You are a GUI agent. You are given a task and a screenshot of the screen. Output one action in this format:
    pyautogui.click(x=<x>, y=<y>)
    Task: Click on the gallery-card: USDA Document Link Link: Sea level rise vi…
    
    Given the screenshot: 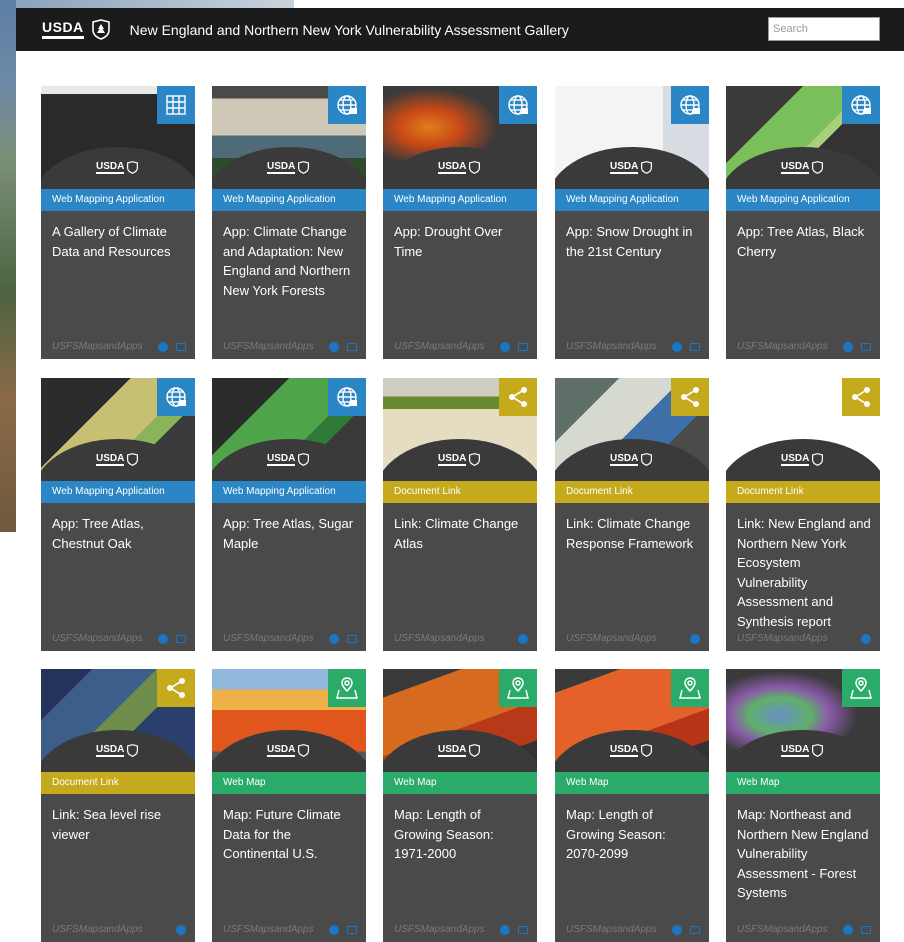 What is the action you would take?
    pyautogui.click(x=118, y=805)
    